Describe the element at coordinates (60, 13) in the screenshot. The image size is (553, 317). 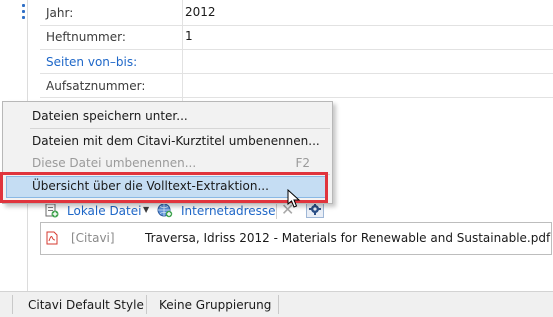
I see `field-label-jahr: Jahr:` at that location.